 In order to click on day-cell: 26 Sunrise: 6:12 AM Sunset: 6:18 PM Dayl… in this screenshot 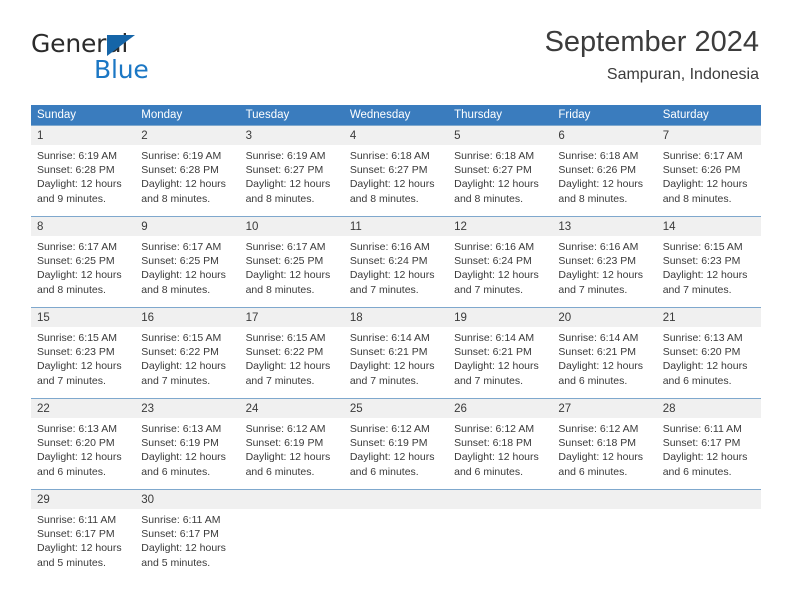, I will do `click(500, 444)`.